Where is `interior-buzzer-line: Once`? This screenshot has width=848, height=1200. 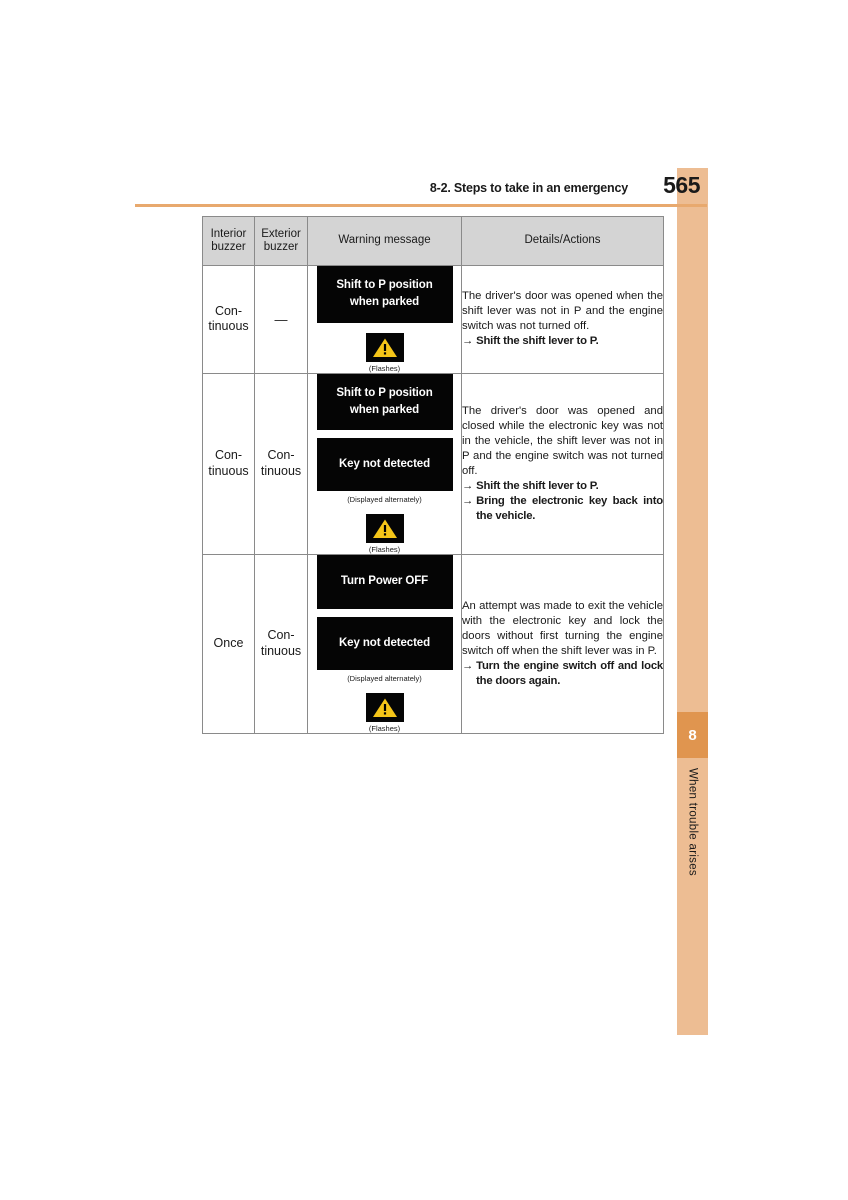
interior-buzzer-line: Once is located at coordinates (228, 643).